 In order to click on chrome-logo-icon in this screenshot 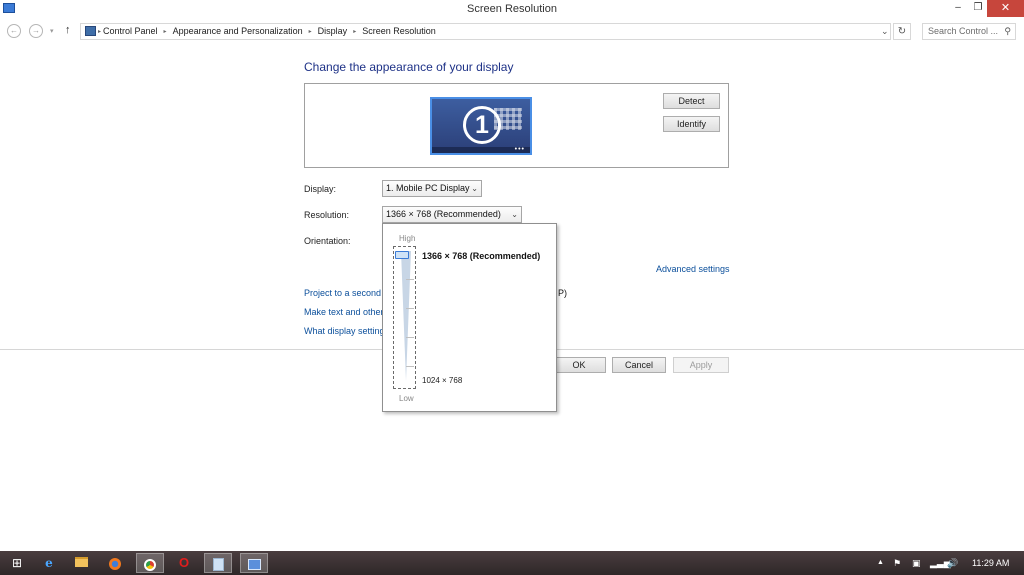, I will do `click(150, 564)`.